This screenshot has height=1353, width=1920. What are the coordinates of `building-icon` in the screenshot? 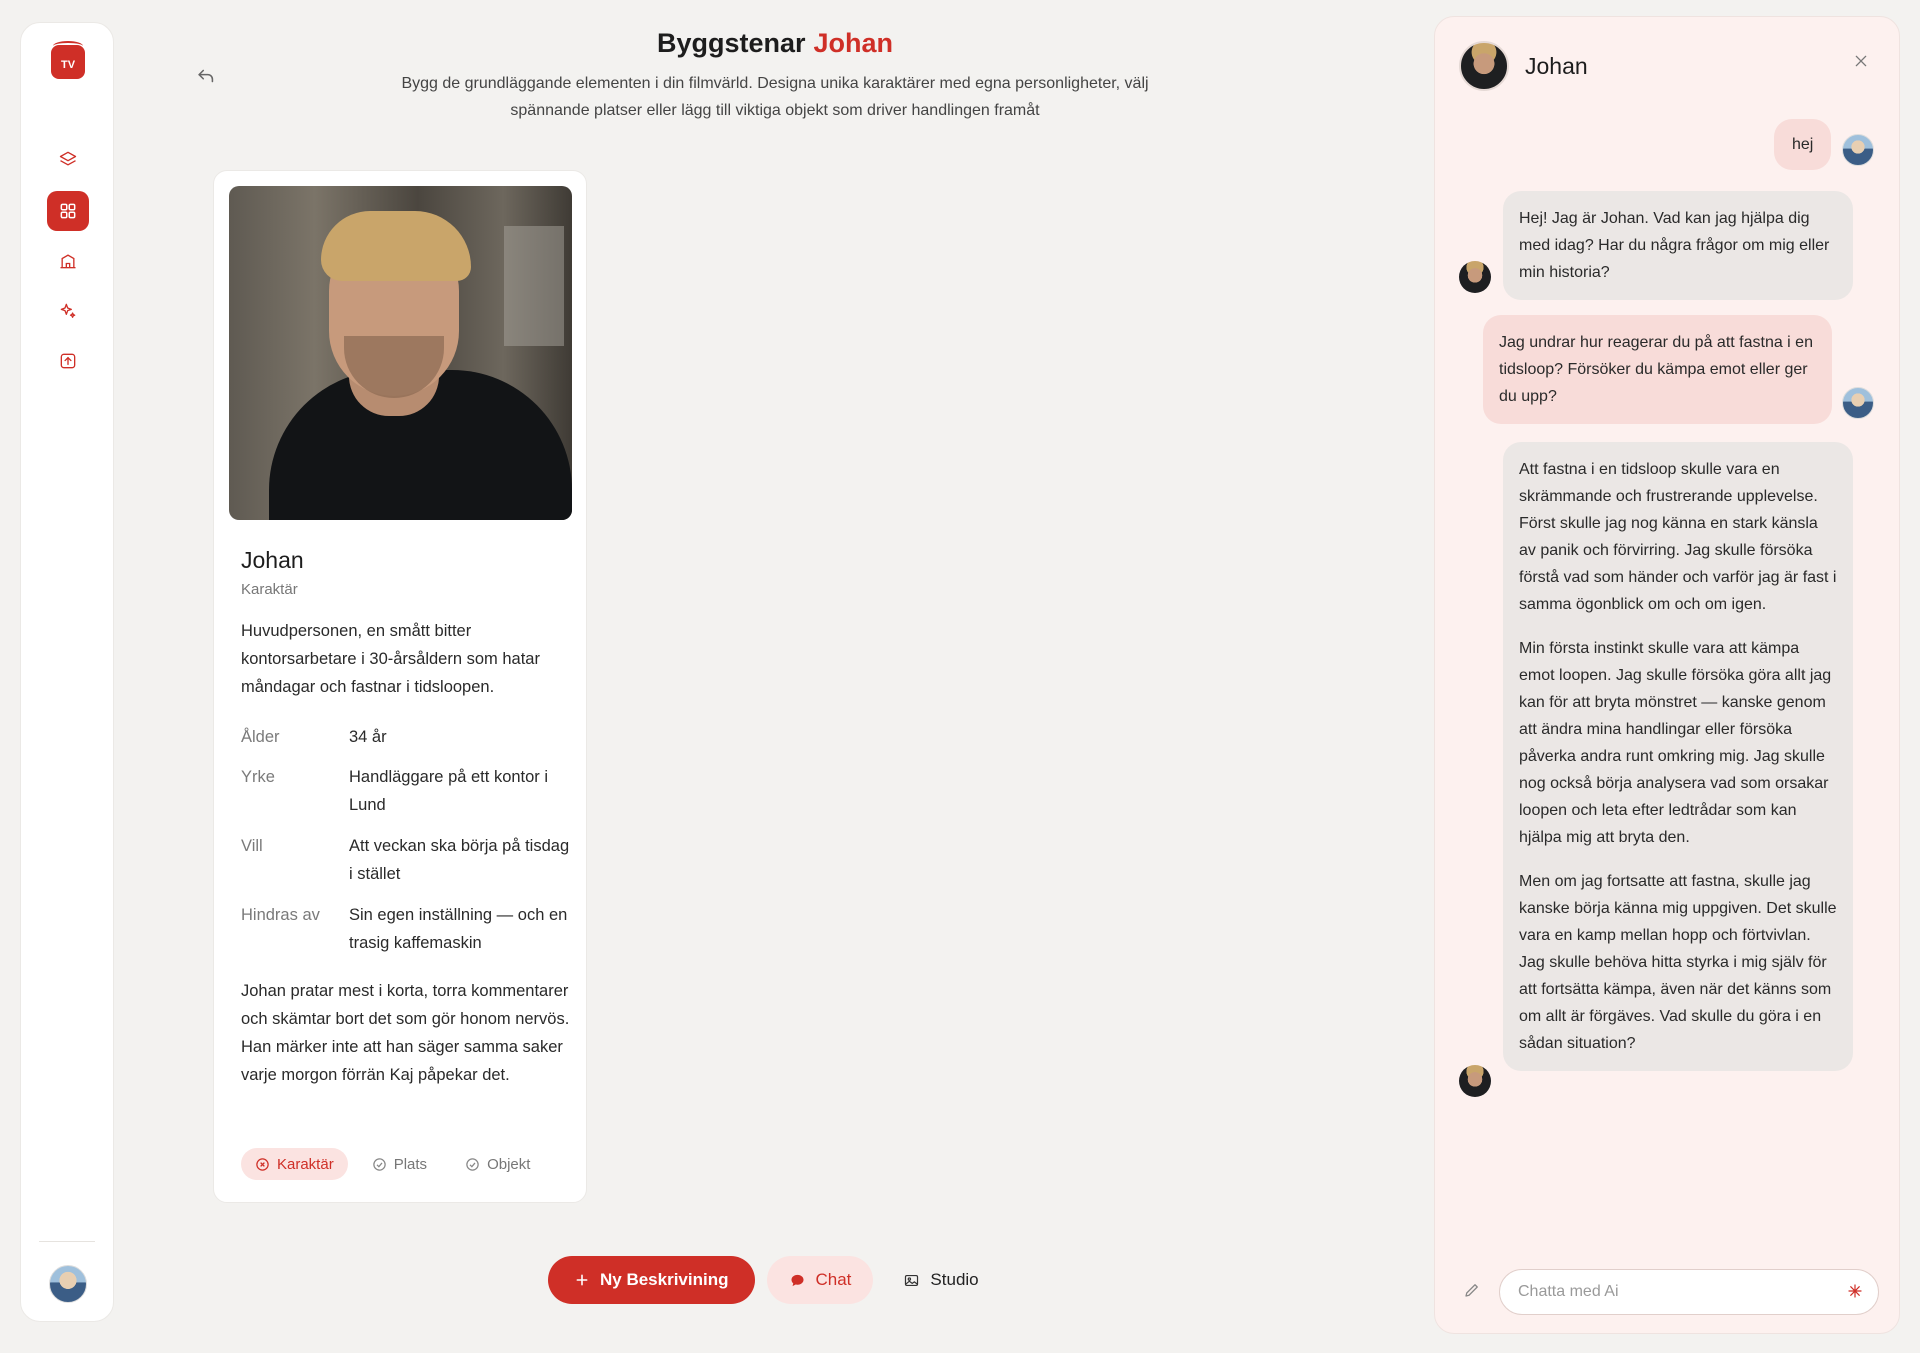 It's located at (68, 261).